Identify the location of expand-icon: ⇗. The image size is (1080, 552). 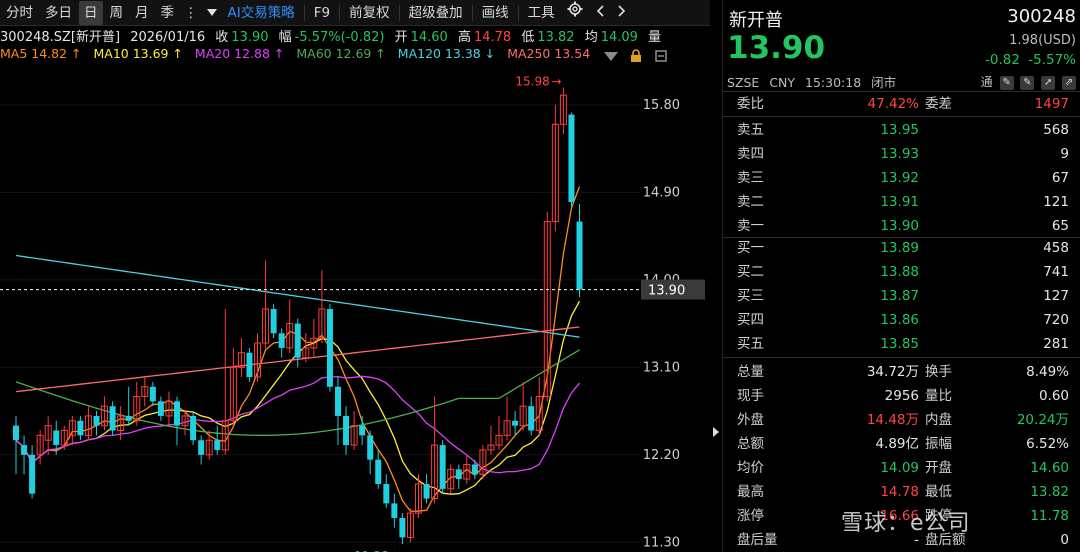
(1069, 82).